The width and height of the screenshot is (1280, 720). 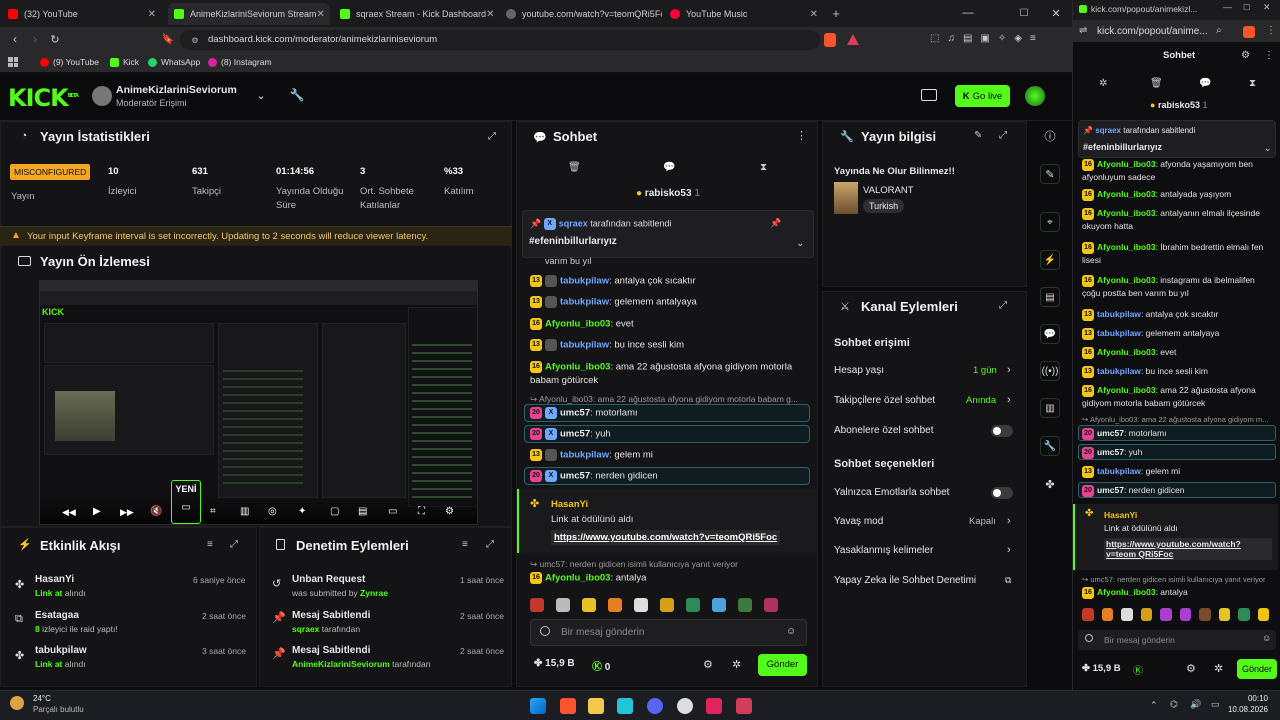 What do you see at coordinates (1154, 705) in the screenshot?
I see `tray-chevron-icon: ⌃` at bounding box center [1154, 705].